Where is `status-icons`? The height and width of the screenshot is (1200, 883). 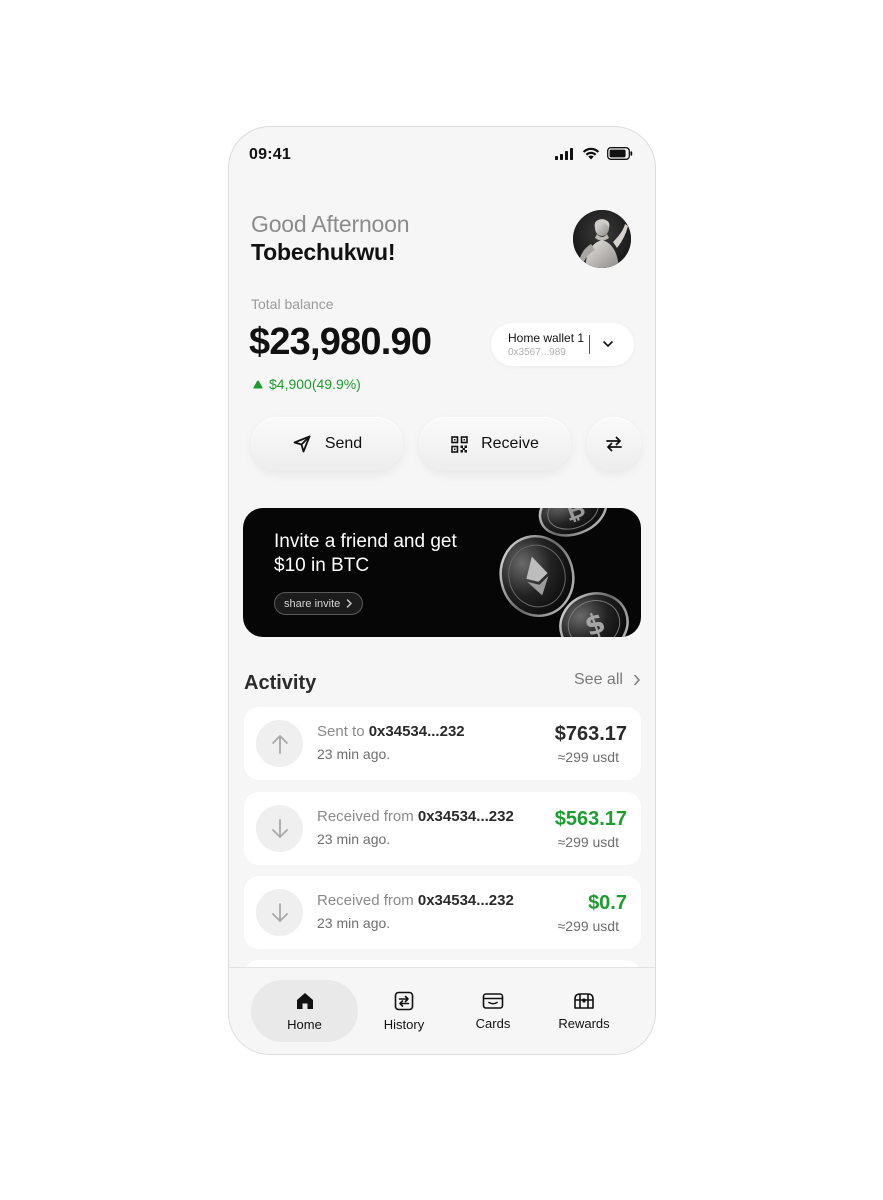
status-icons is located at coordinates (594, 153).